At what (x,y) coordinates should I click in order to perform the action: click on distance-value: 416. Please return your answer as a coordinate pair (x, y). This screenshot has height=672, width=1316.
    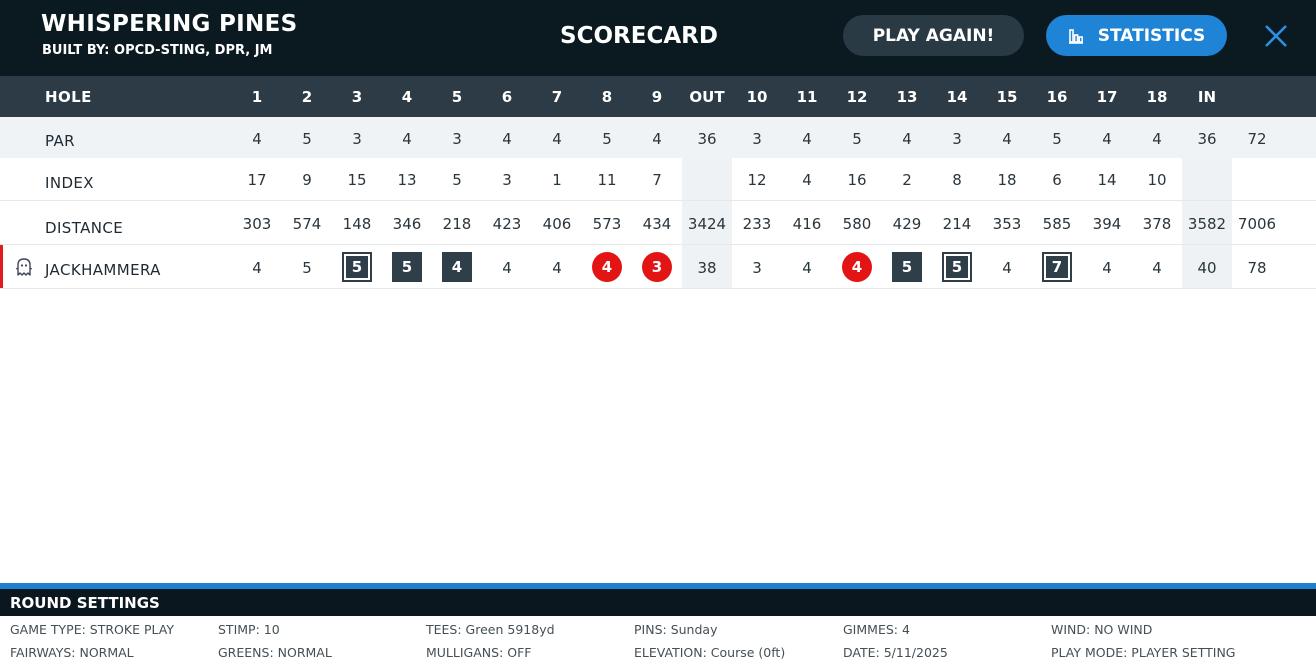
    Looking at the image, I should click on (807, 224).